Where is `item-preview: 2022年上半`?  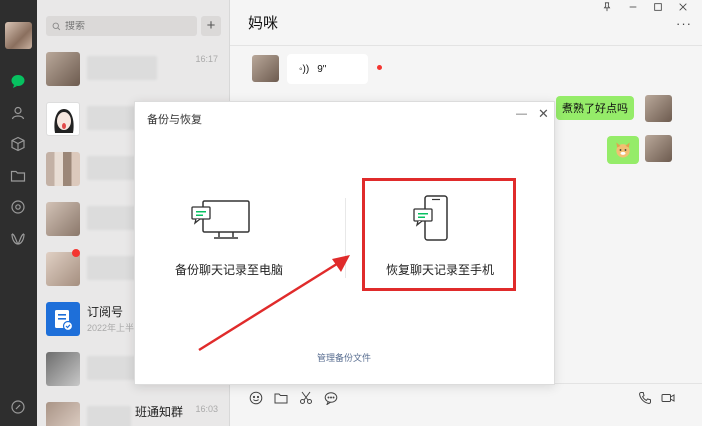 item-preview: 2022年上半 is located at coordinates (111, 328).